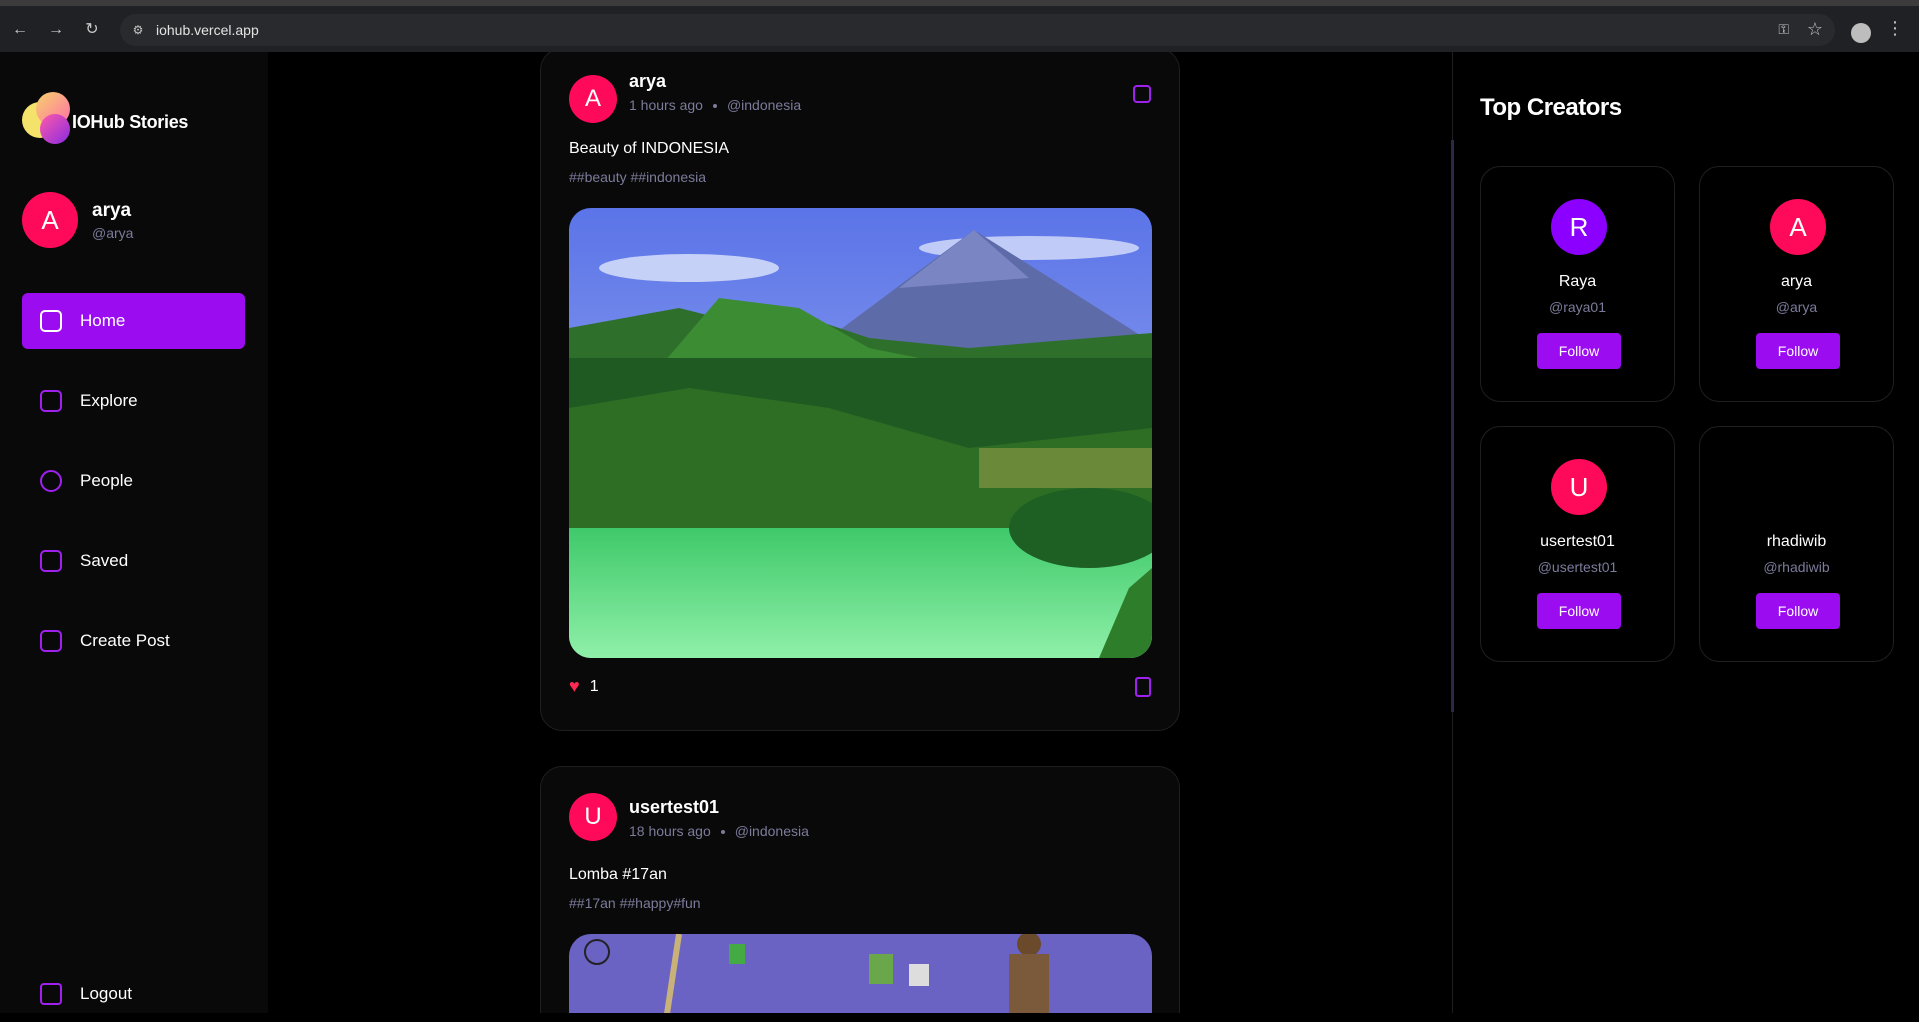  I want to click on user-handle: @arya, so click(113, 233).